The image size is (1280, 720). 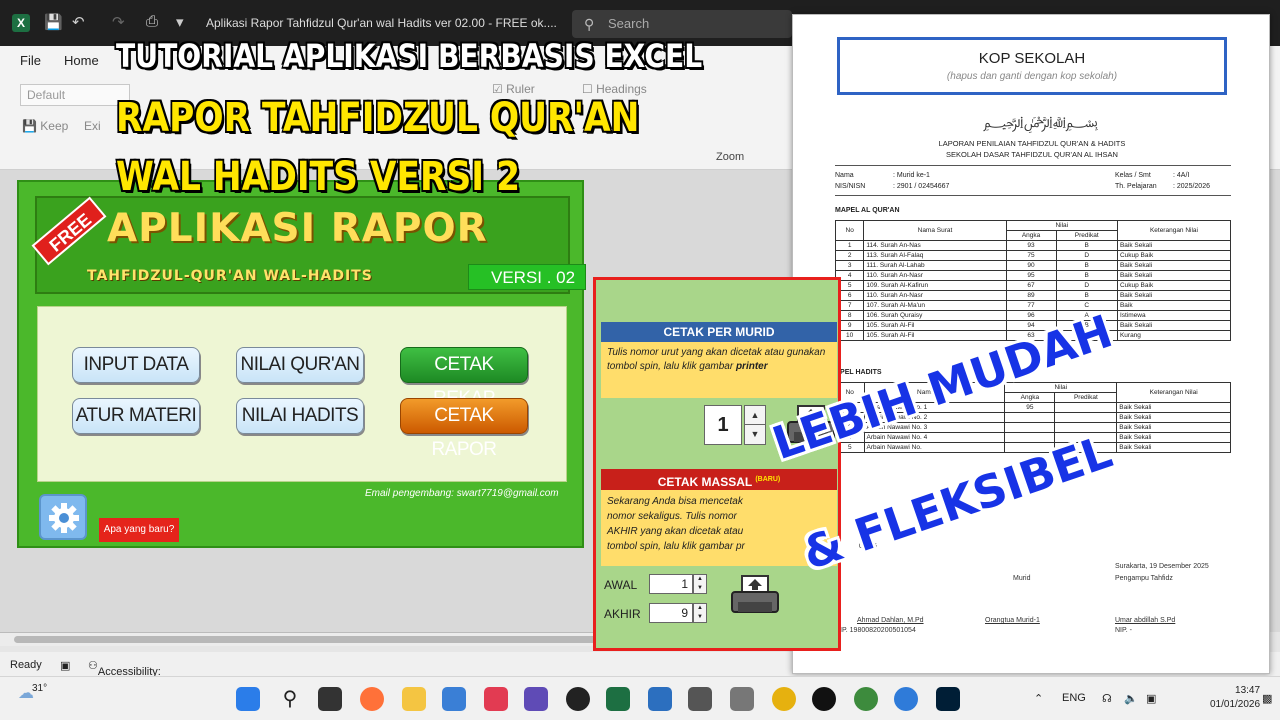 What do you see at coordinates (723, 425) in the screenshot?
I see `student-number-input: 1` at bounding box center [723, 425].